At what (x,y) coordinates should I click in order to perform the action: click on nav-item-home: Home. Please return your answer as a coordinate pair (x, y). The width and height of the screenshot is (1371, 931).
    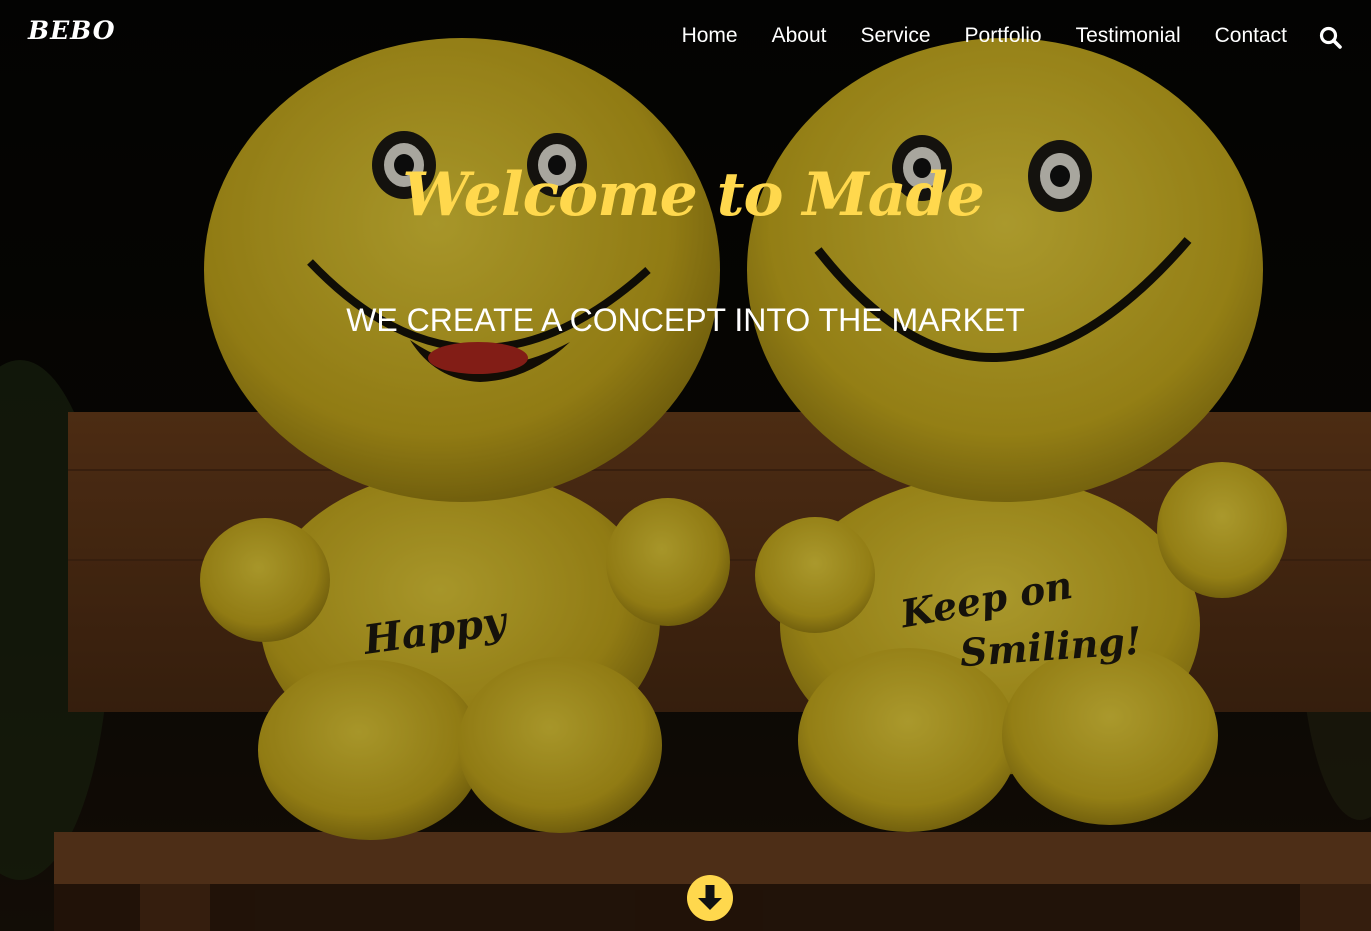
    Looking at the image, I should click on (710, 36).